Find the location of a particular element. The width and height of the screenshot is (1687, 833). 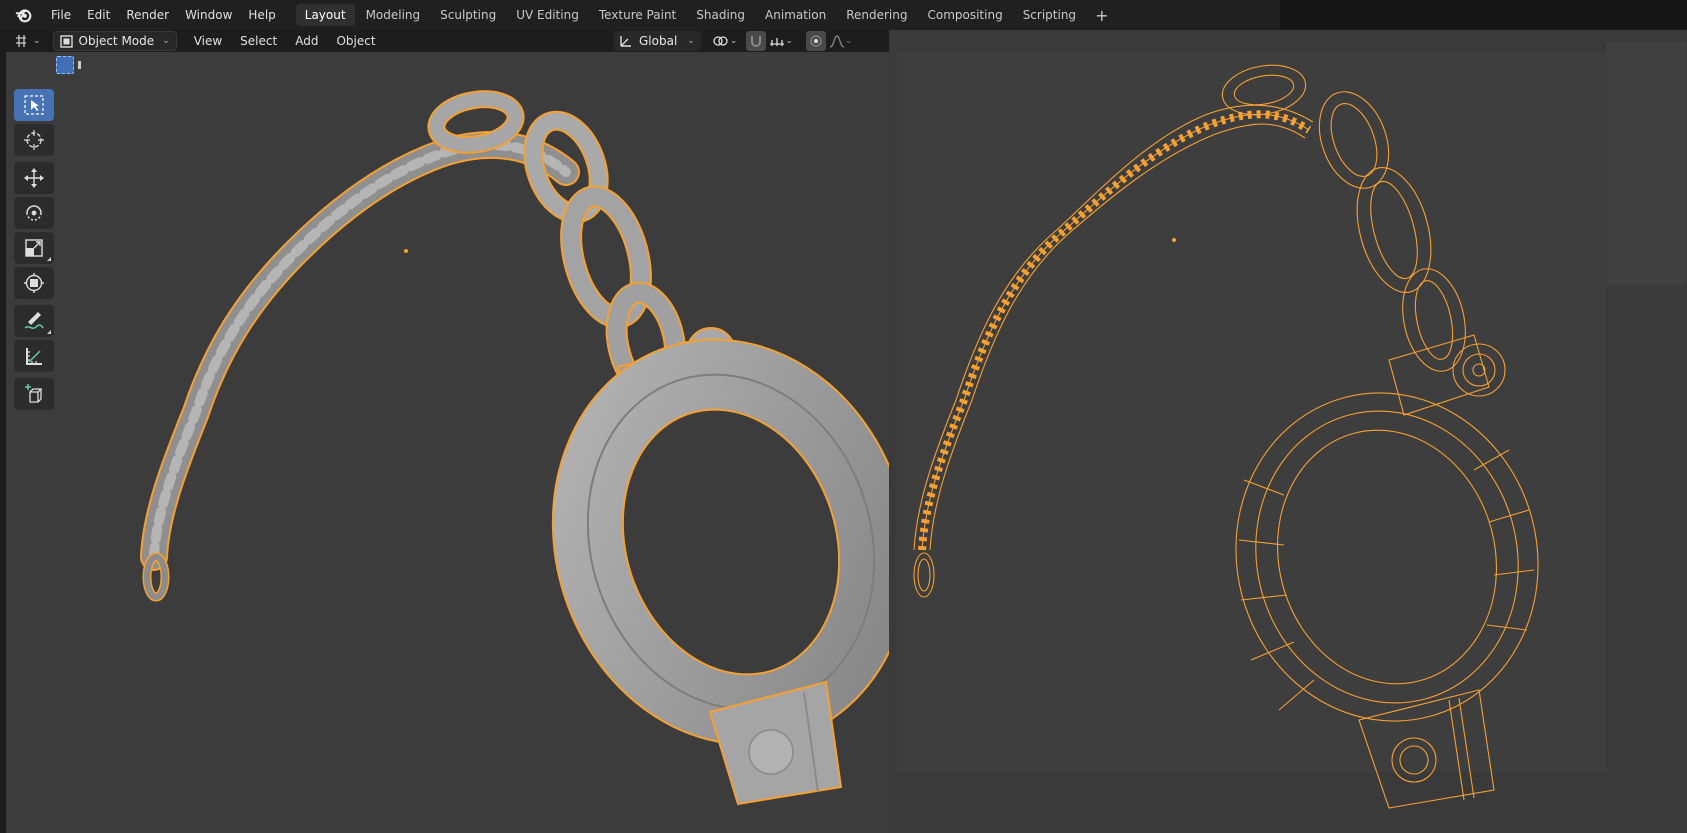

tab-rendering: Rendering is located at coordinates (876, 15).